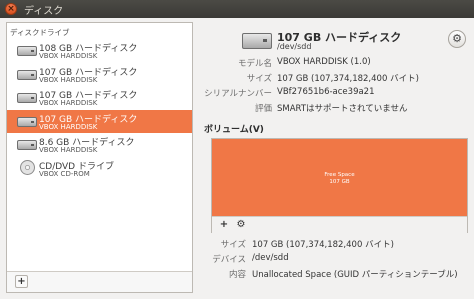  I want to click on info-value: Unallocated Space (GUID パーティションテーブル), so click(355, 275).